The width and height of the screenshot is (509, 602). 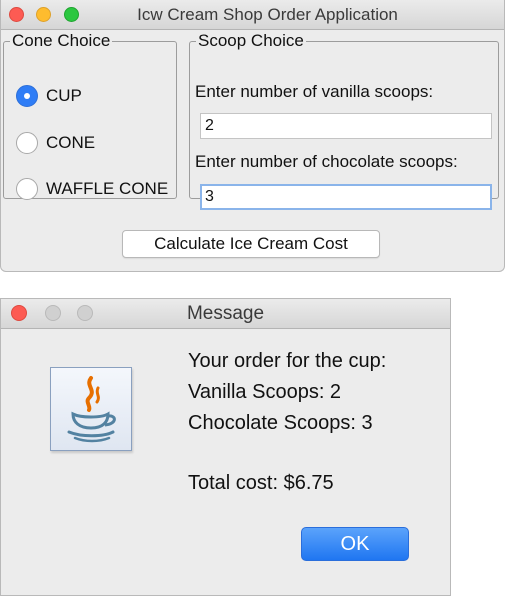 I want to click on radio-label-waffle-cone: WAFFLE CONE, so click(x=107, y=188).